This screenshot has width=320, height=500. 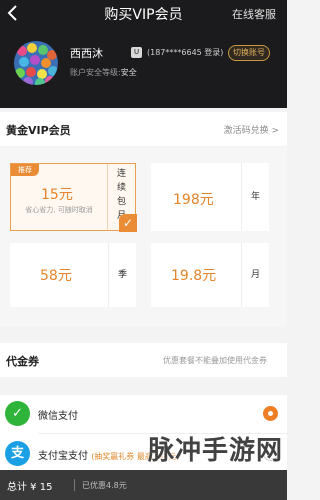 What do you see at coordinates (255, 197) in the screenshot?
I see `plan-period: 年` at bounding box center [255, 197].